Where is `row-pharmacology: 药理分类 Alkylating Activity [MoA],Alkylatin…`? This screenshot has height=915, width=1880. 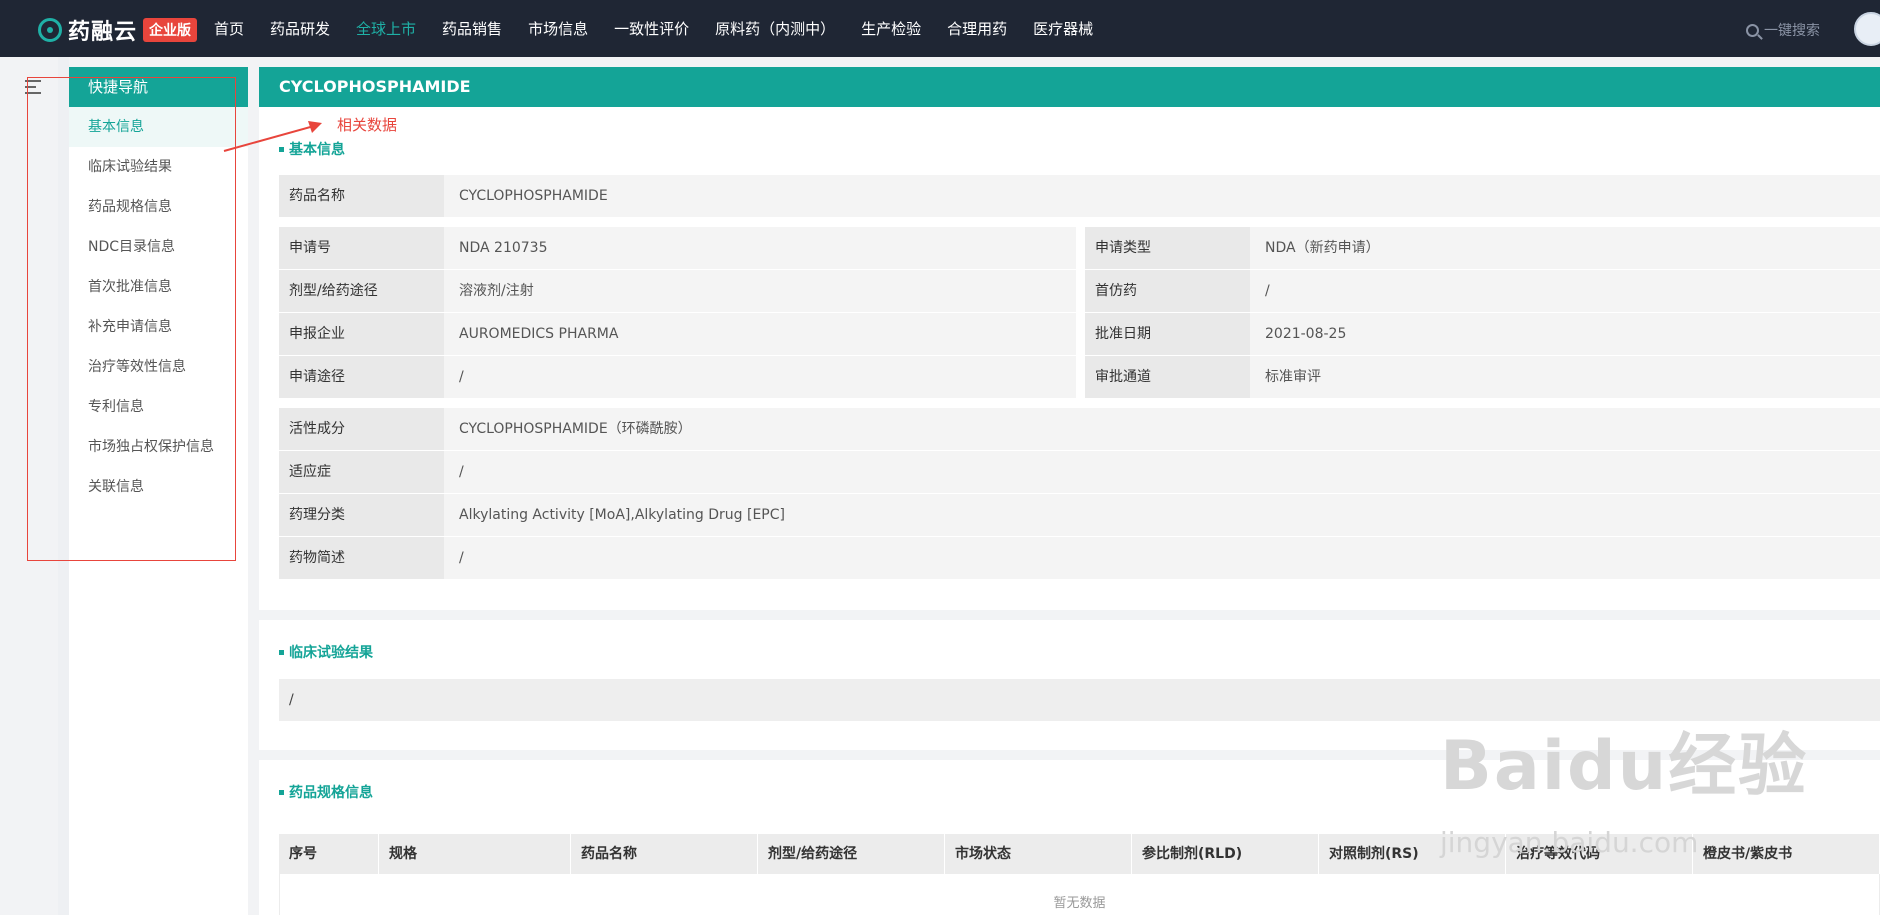
row-pharmacology: 药理分类 Alkylating Activity [MoA],Alkylatin… is located at coordinates (1079, 515).